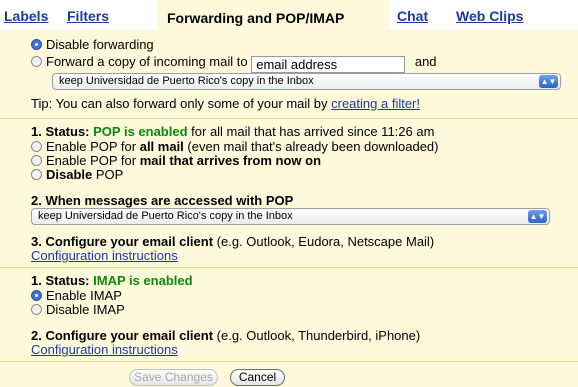  What do you see at coordinates (85, 309) in the screenshot?
I see `imap-disable-label: Disable IMAP` at bounding box center [85, 309].